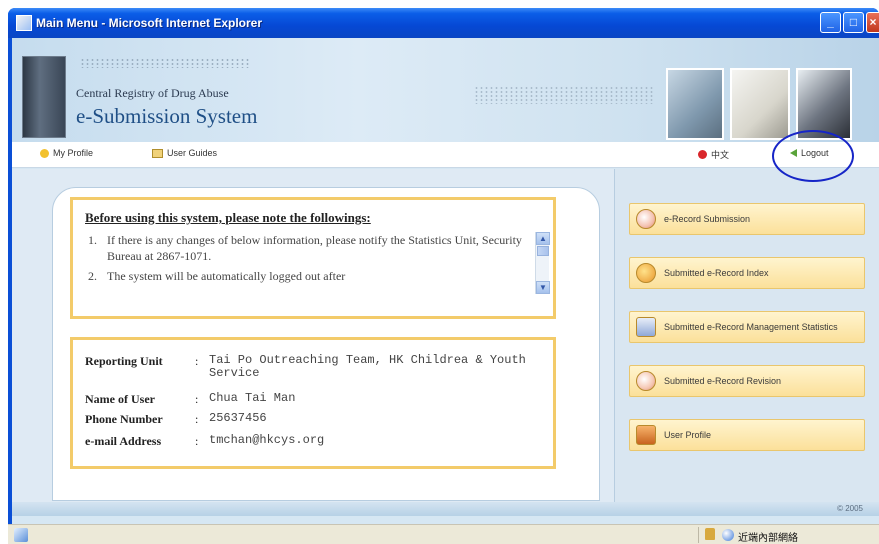 This screenshot has width=879, height=544. Describe the element at coordinates (445, 155) in the screenshot. I see `nav-bar: My Profile User Guides 中文 Logout` at that location.